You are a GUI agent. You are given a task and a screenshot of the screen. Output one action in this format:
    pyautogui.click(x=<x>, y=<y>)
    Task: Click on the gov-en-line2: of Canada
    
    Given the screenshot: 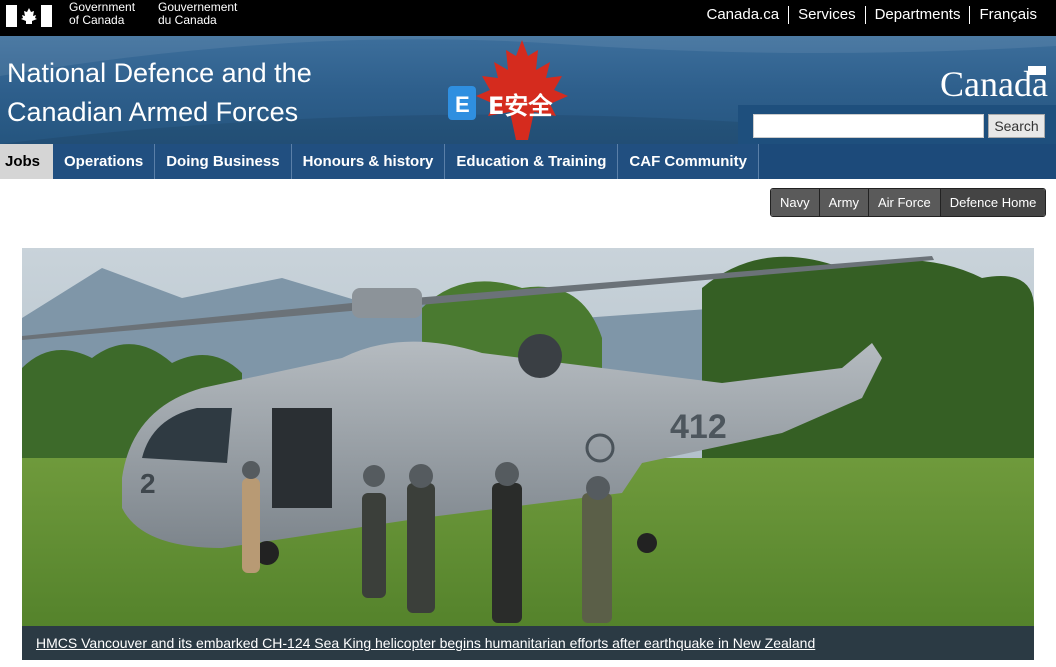 What is the action you would take?
    pyautogui.click(x=97, y=20)
    